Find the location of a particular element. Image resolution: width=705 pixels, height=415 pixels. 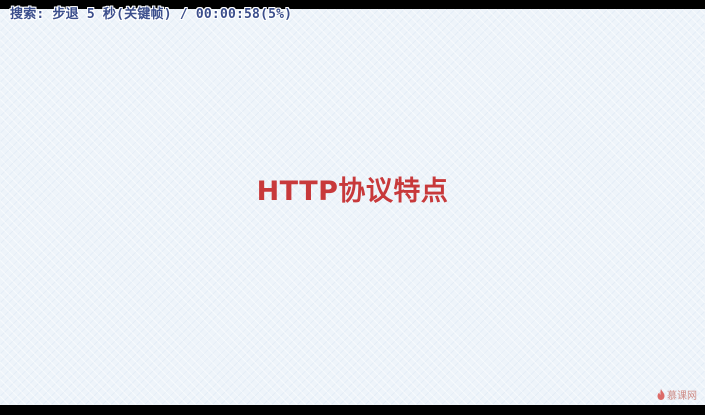

watermark: 慕课网 is located at coordinates (677, 394).